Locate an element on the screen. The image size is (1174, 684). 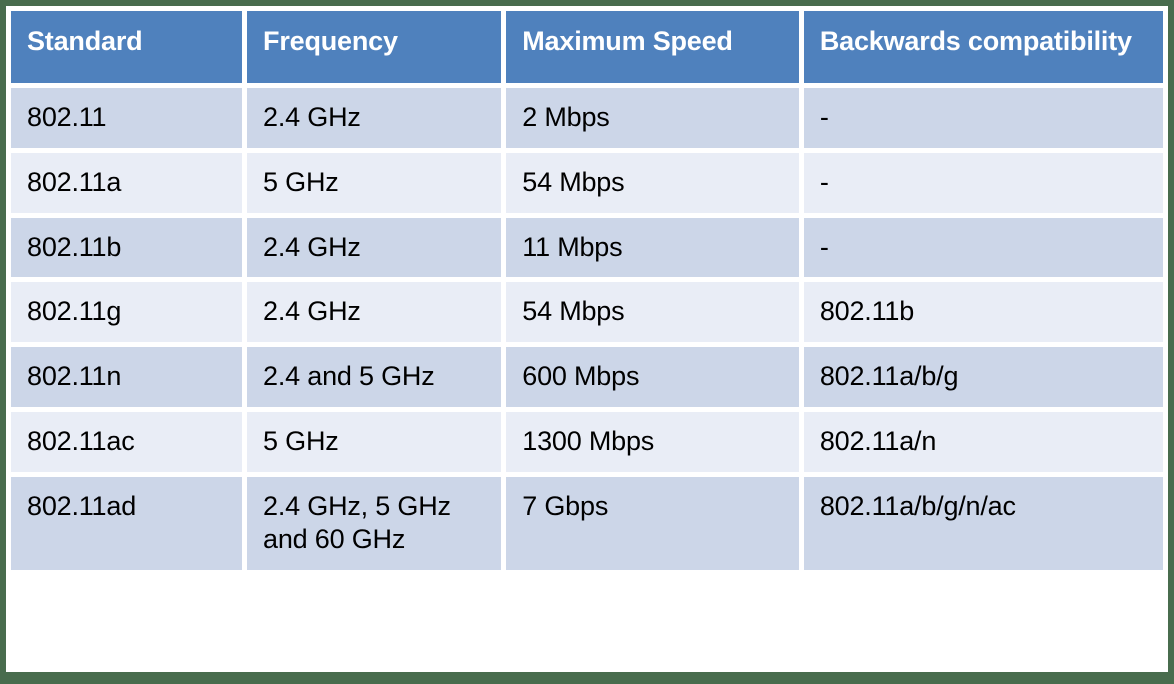
table-row: 802.11ac 5 GHz 1300 Mbps 802.11a/n is located at coordinates (587, 441).